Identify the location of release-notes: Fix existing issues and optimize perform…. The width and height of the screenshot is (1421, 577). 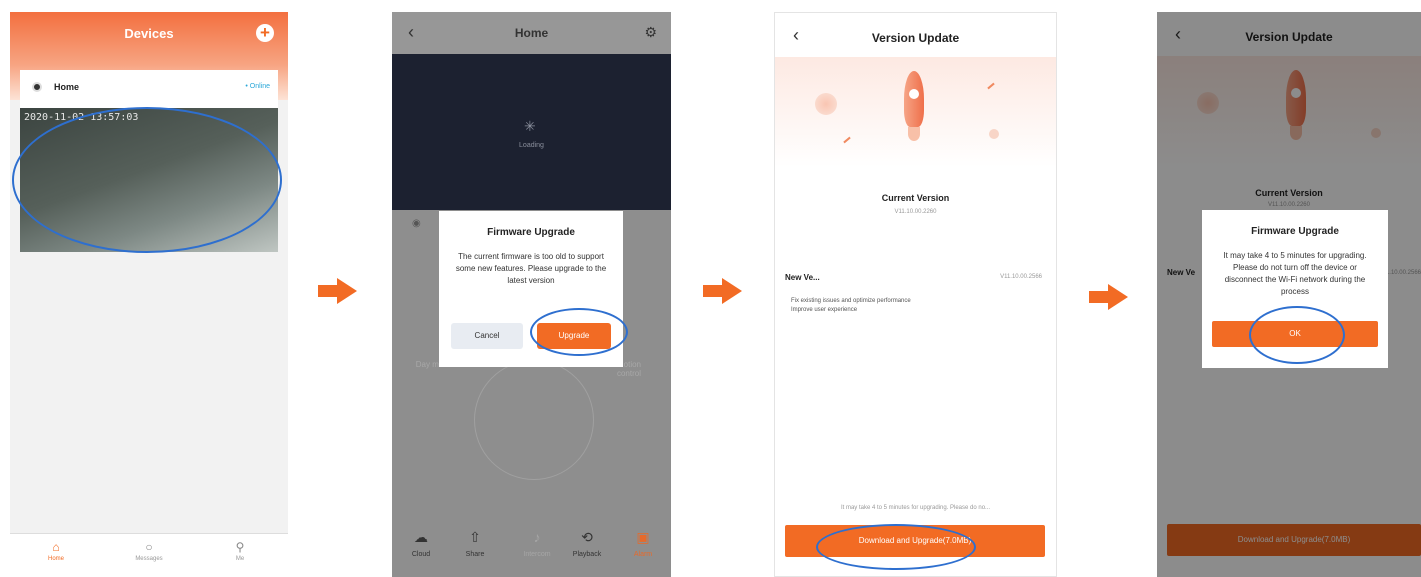
(851, 305).